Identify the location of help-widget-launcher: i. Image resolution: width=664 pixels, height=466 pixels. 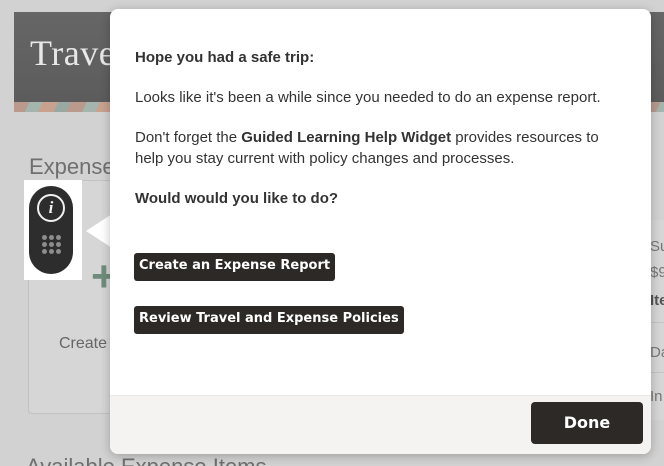
(51, 230).